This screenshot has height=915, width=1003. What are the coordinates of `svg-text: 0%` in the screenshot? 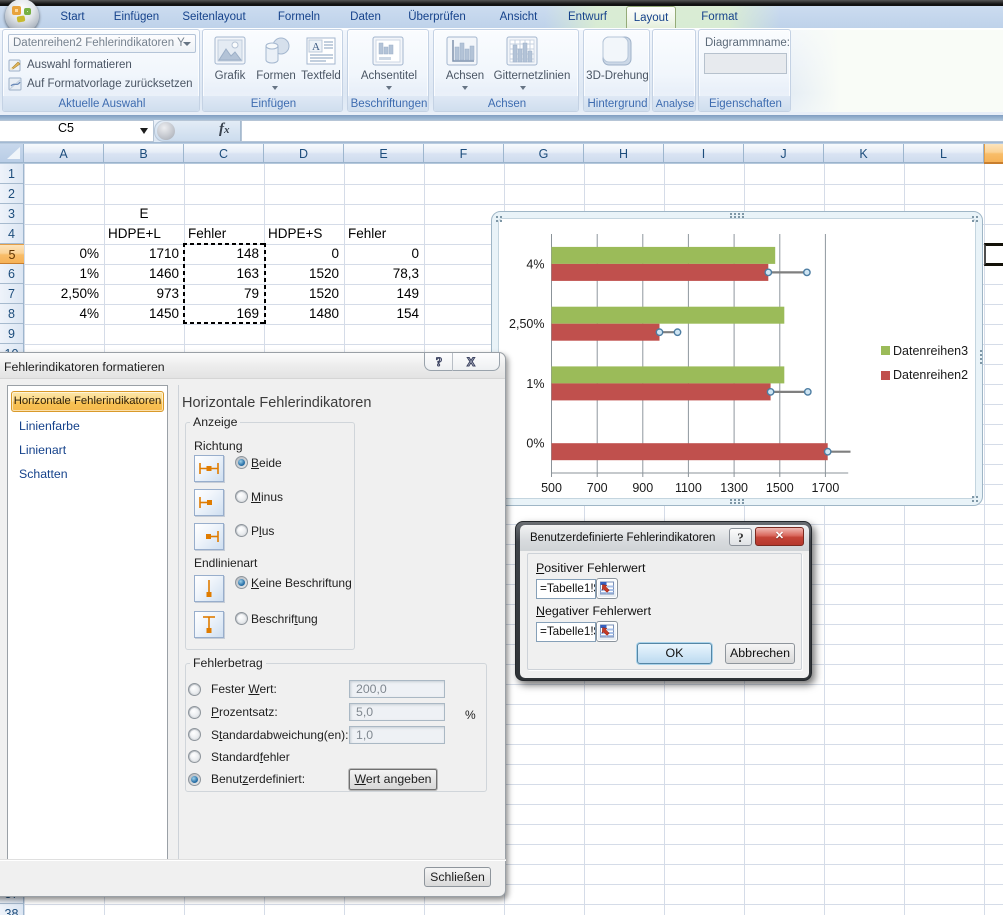 It's located at (535, 444).